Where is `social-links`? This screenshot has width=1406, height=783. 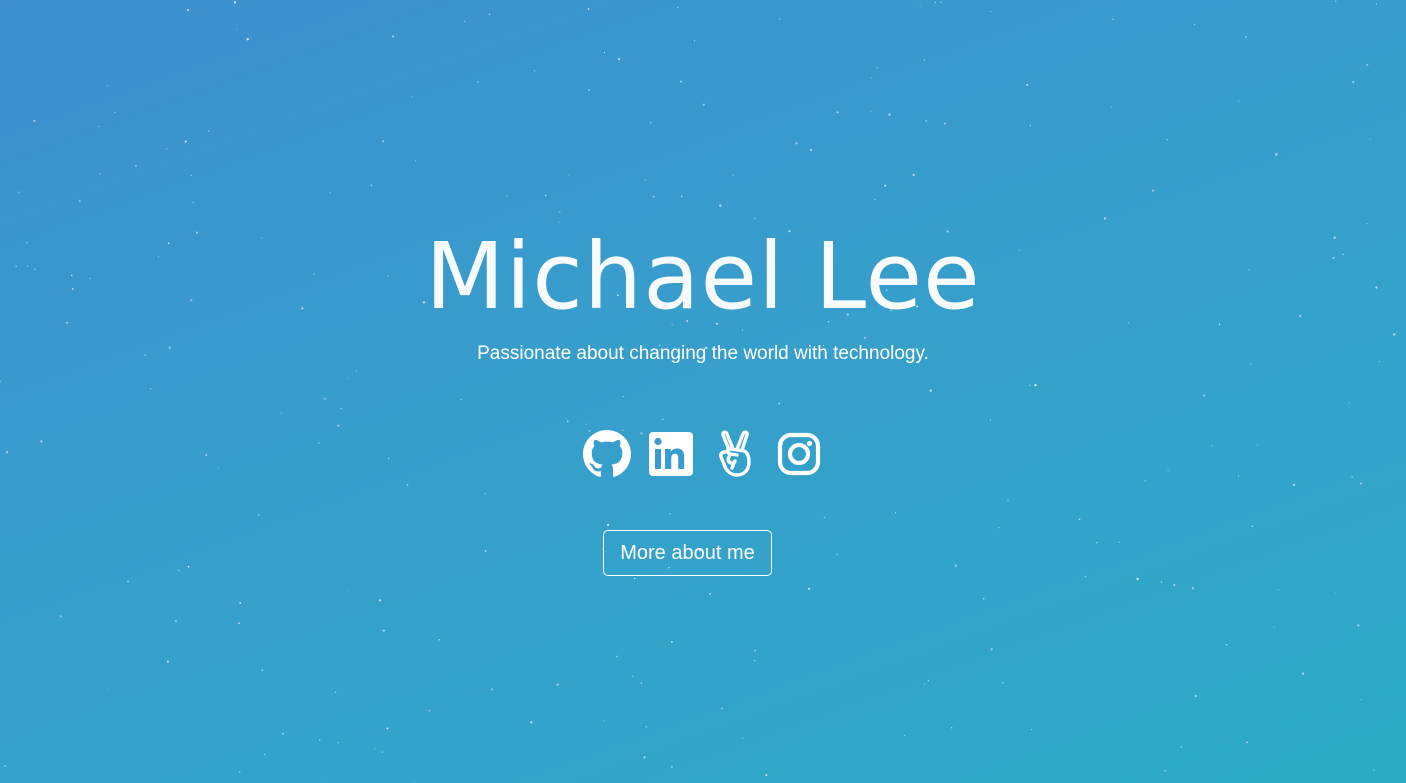 social-links is located at coordinates (703, 454).